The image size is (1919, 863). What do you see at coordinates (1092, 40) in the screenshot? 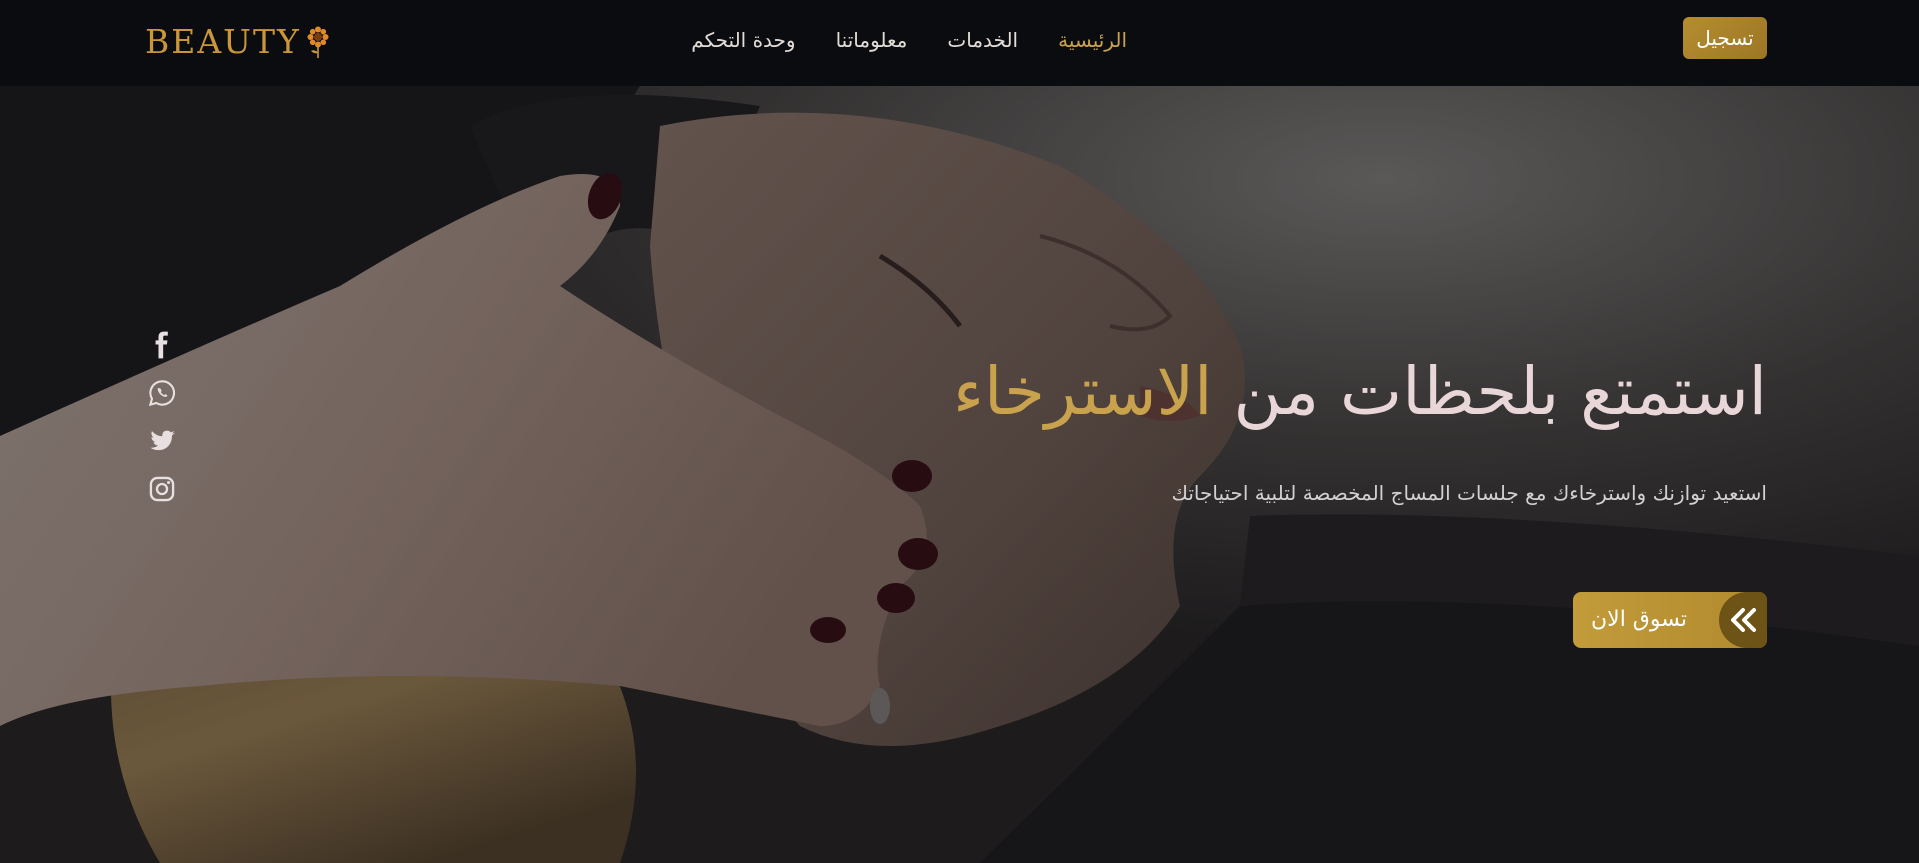
I see `nav-link-home: الرئيسية` at bounding box center [1092, 40].